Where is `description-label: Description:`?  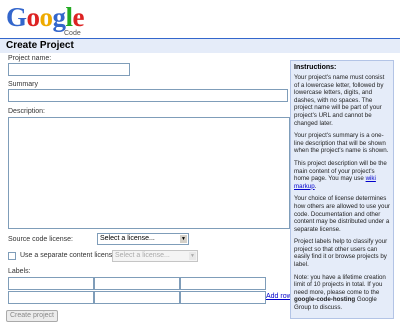
description-label: Description: is located at coordinates (26, 111).